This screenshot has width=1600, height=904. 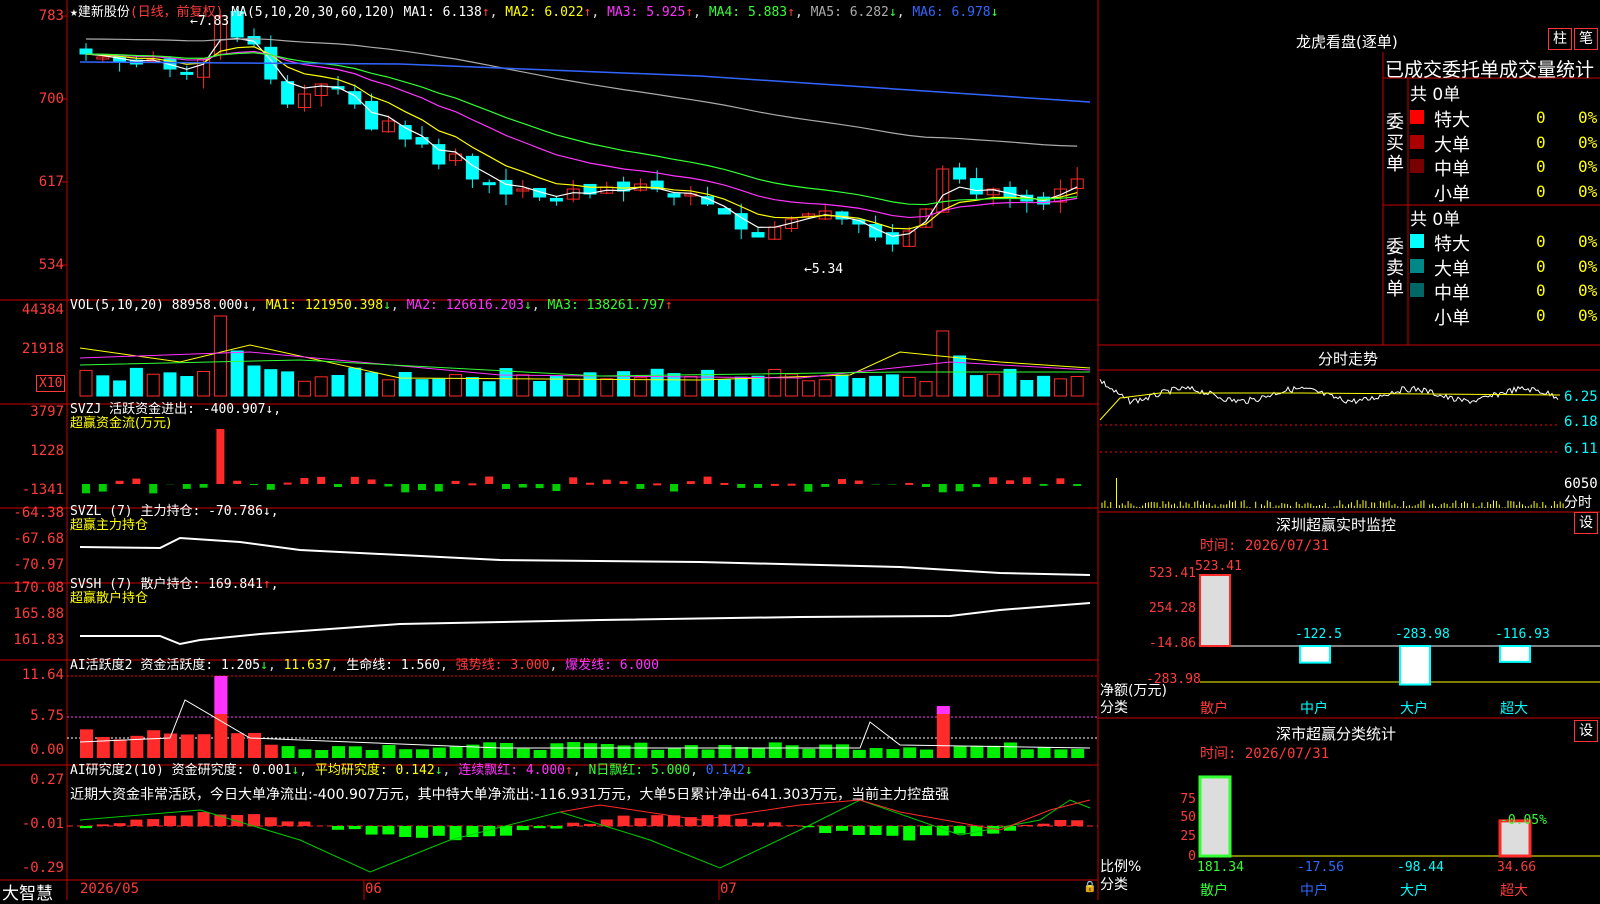 I want to click on star-icon: ★, so click(x=74, y=12).